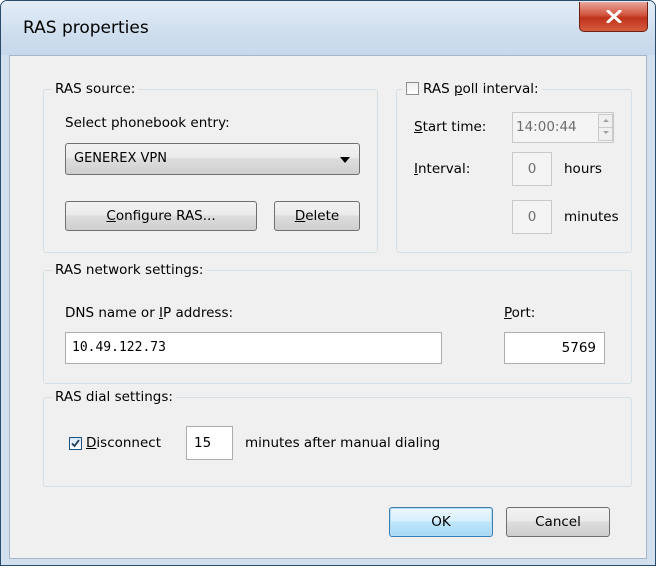 The width and height of the screenshot is (659, 568). Describe the element at coordinates (328, 28) in the screenshot. I see `title-bar: RAS properties` at that location.